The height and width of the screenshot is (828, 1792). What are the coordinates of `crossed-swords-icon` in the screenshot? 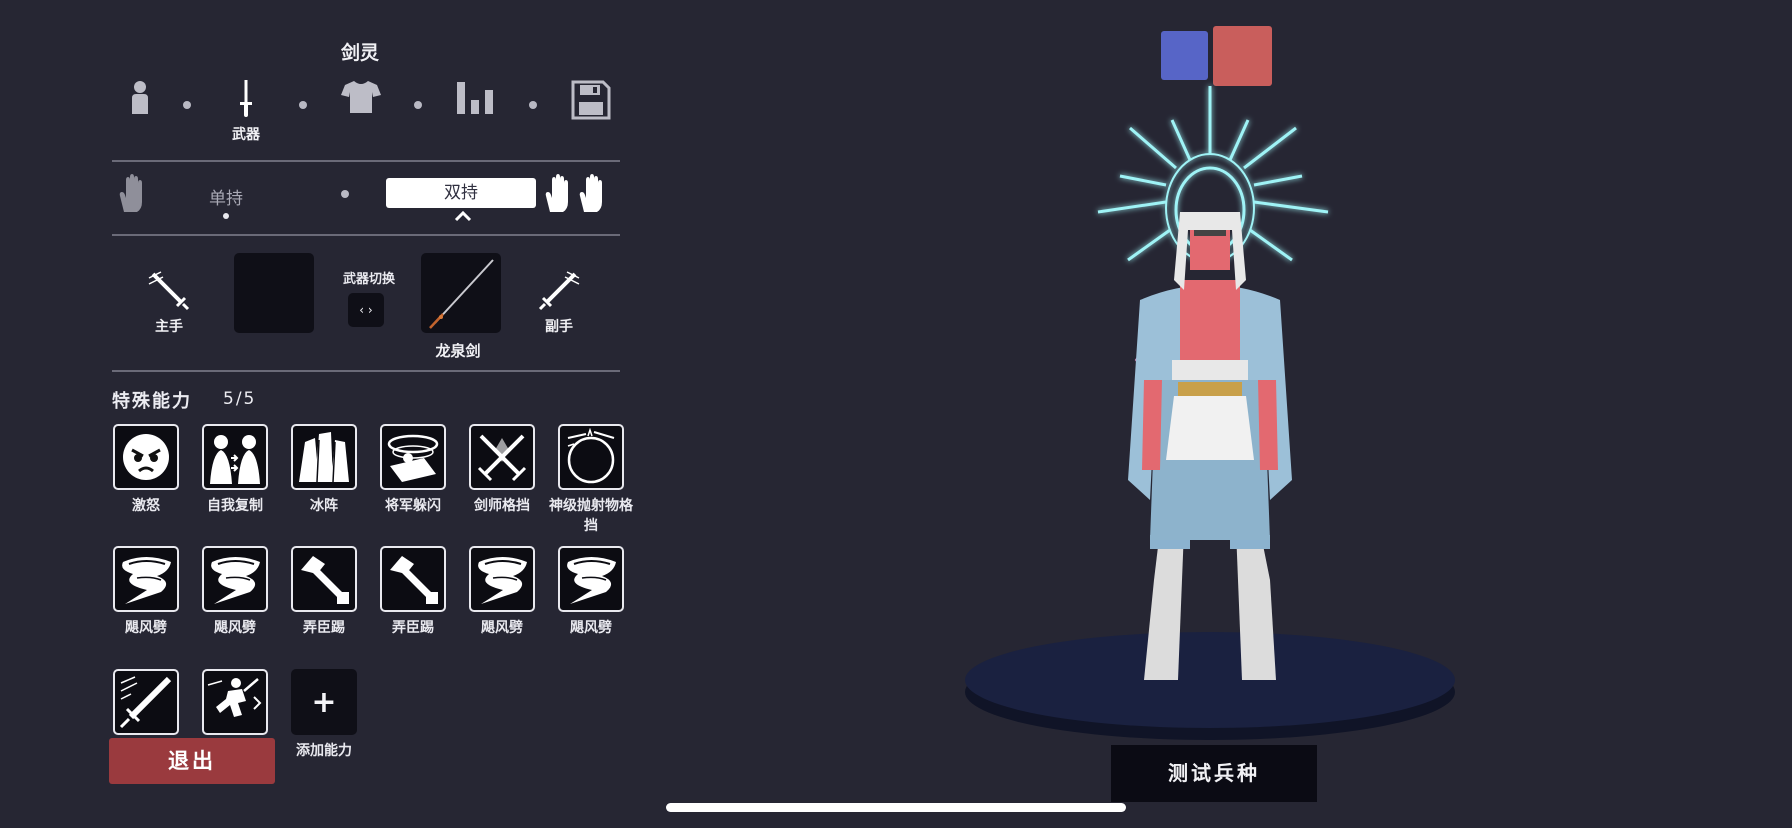 It's located at (502, 457).